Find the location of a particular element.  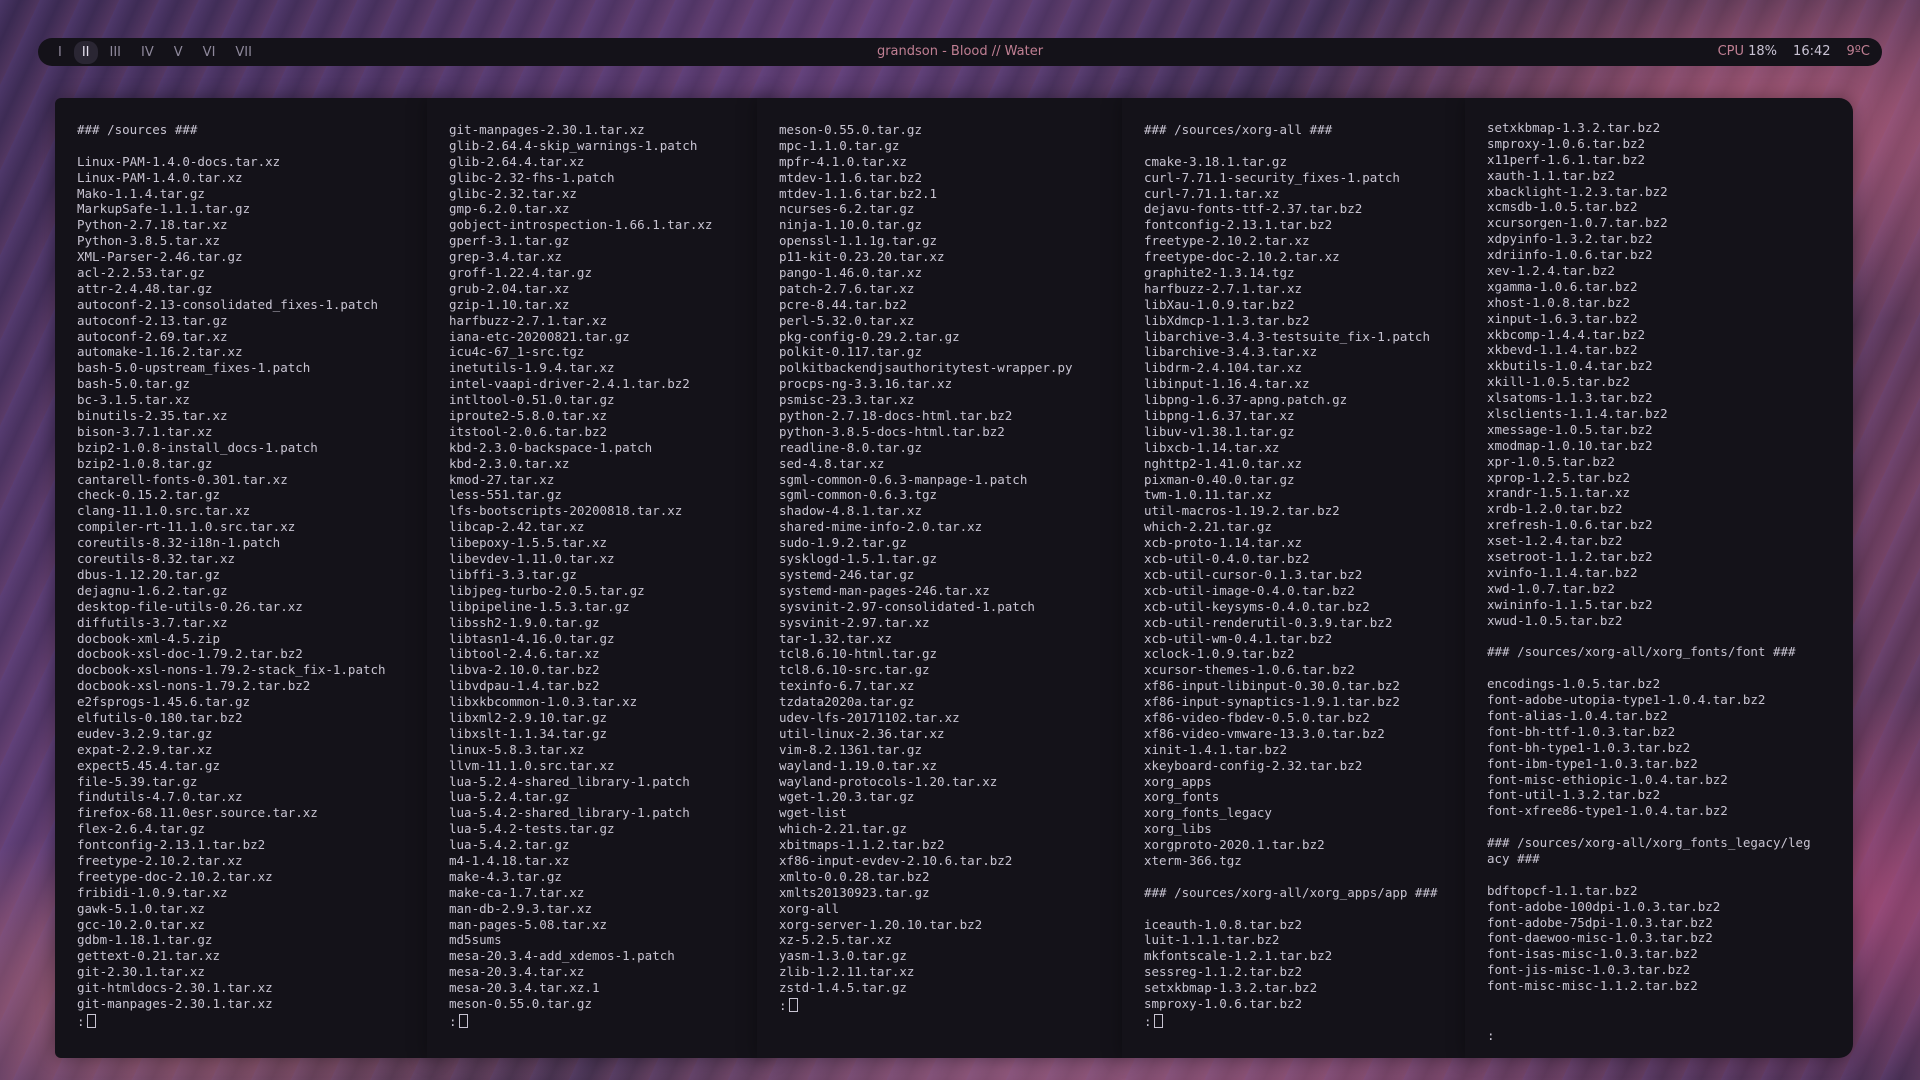

file-entry: iana-etc-20200821.tar.gz is located at coordinates (539, 336).